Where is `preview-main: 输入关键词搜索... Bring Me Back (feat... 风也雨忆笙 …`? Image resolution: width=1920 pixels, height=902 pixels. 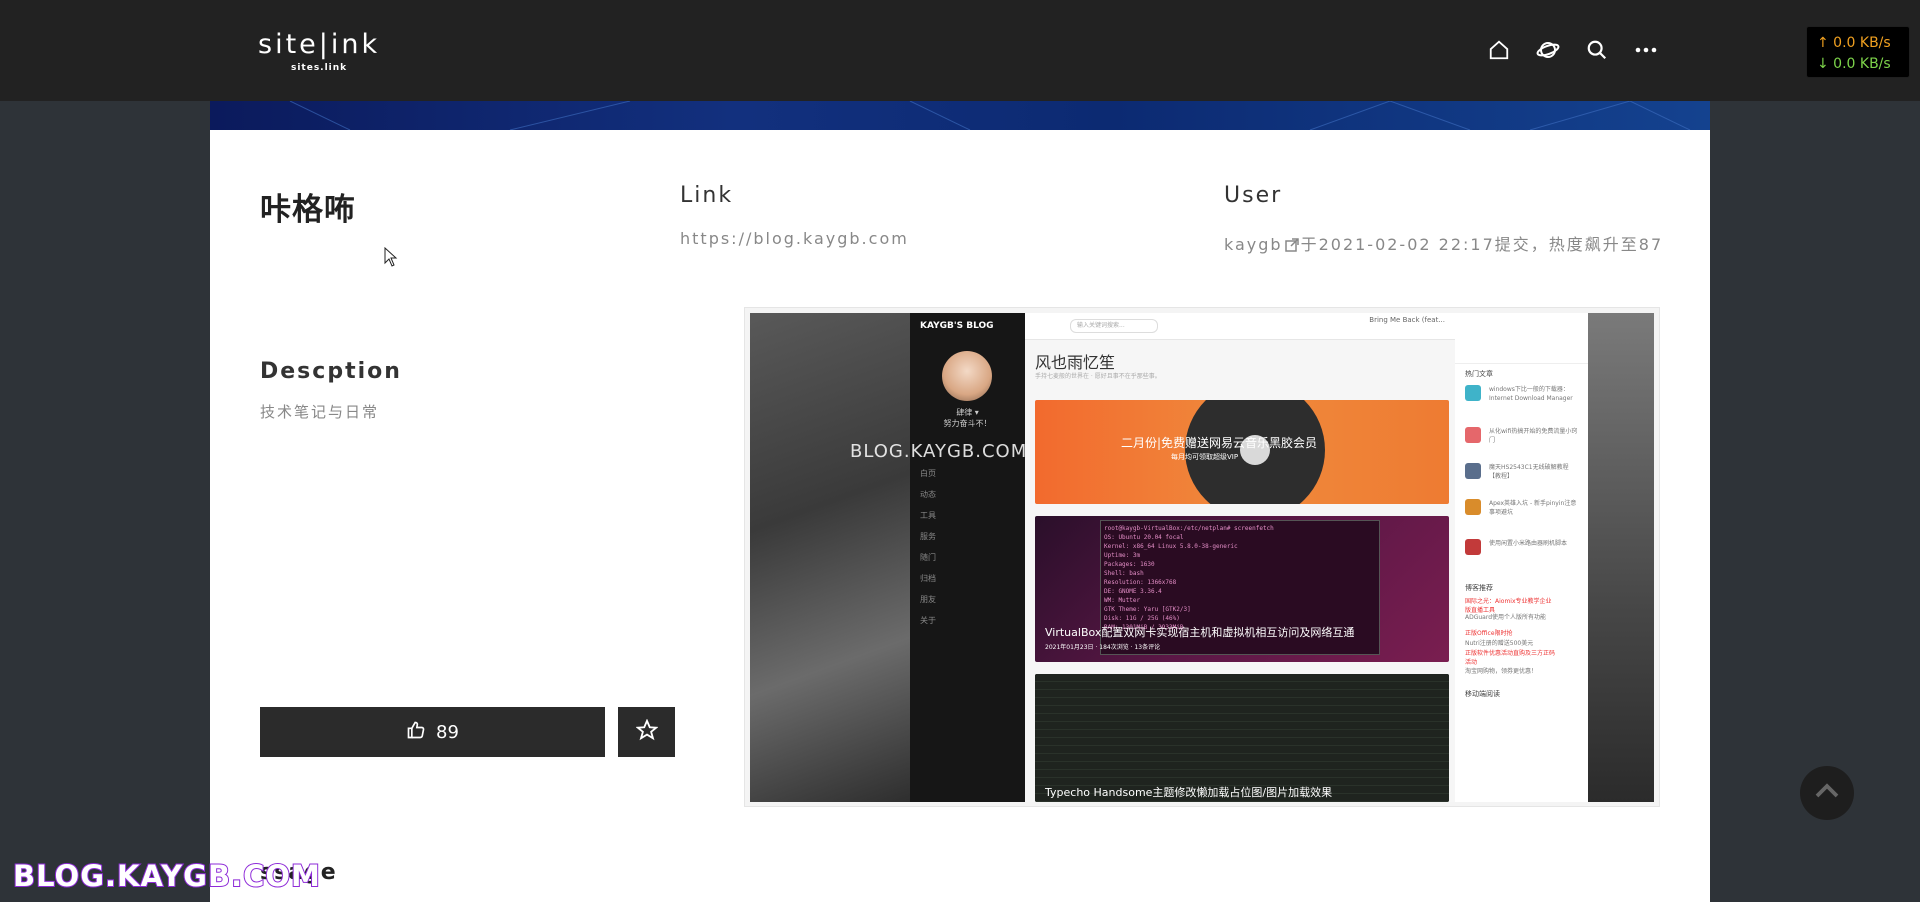
preview-main: 输入关键词搜索... Bring Me Back (feat... 风也雨忆笙 … is located at coordinates (1240, 557).